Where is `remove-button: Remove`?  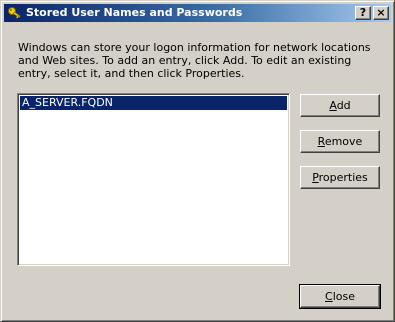
remove-button: Remove is located at coordinates (340, 141).